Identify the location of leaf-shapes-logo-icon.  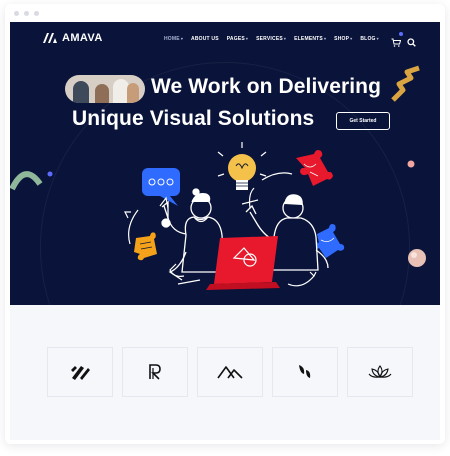
(305, 371).